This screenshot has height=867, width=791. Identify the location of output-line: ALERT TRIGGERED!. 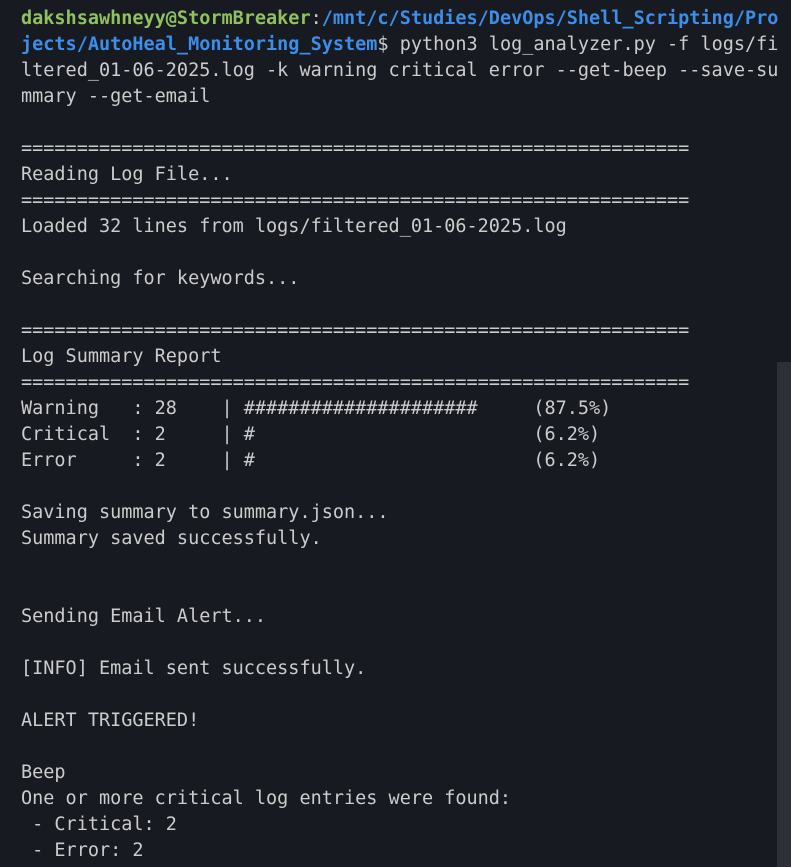
(110, 720).